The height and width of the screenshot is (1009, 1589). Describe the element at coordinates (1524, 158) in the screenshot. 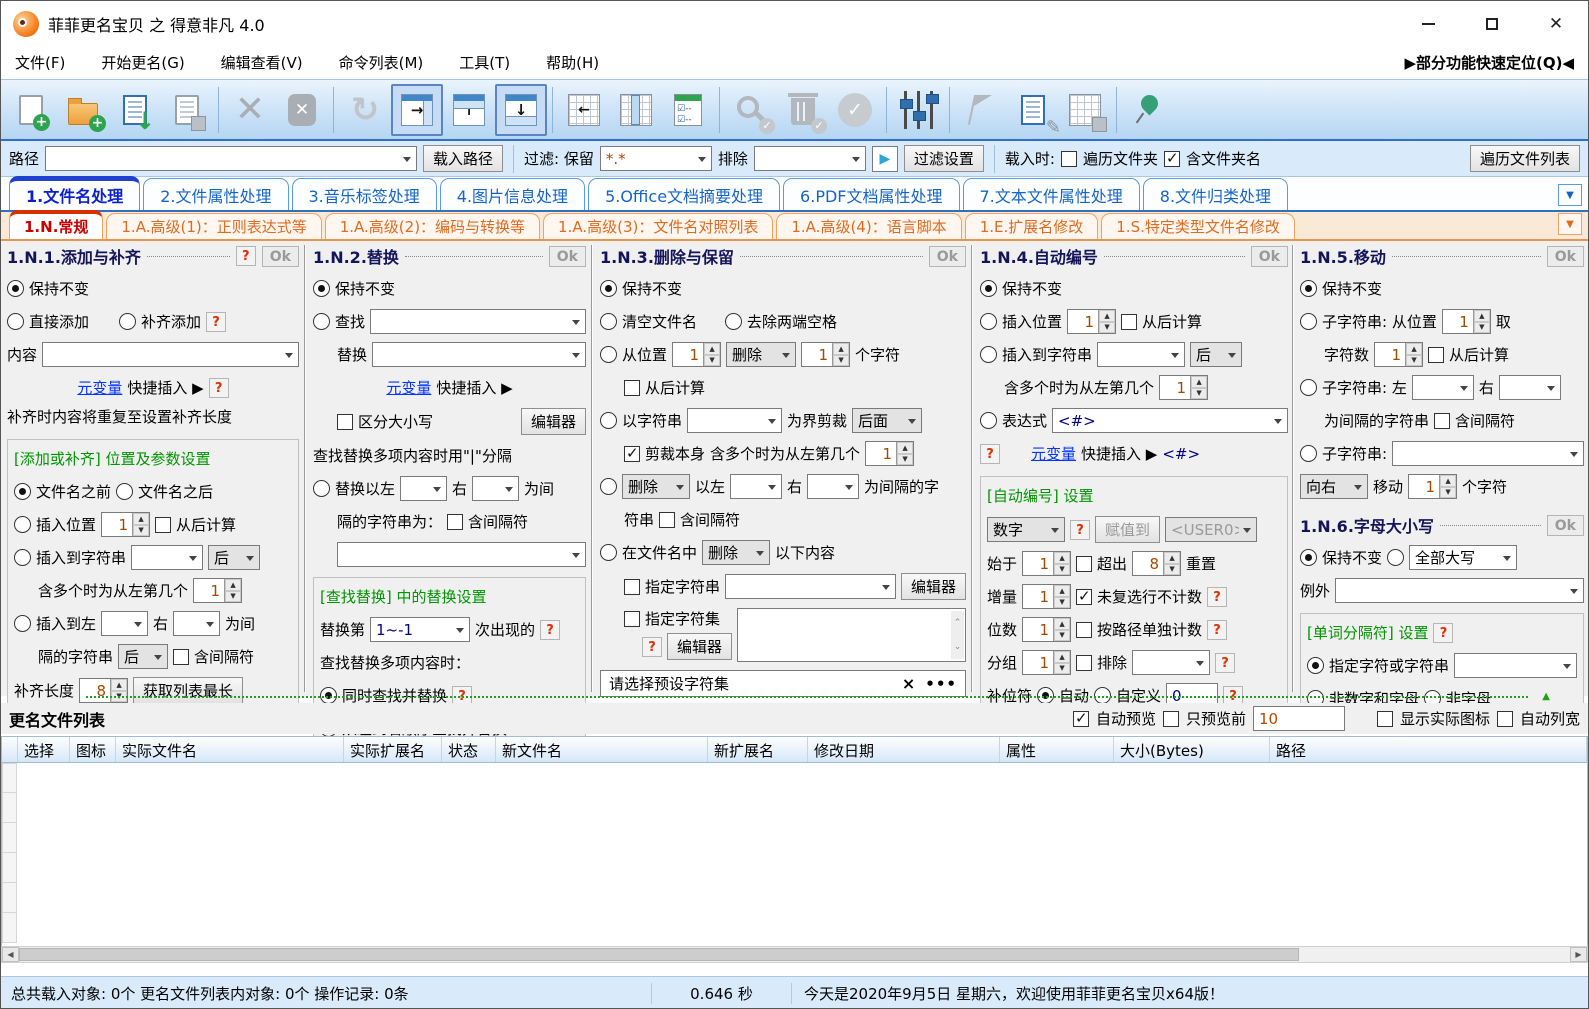

I see `traverse-file-list-button: 遍历文件列表` at that location.